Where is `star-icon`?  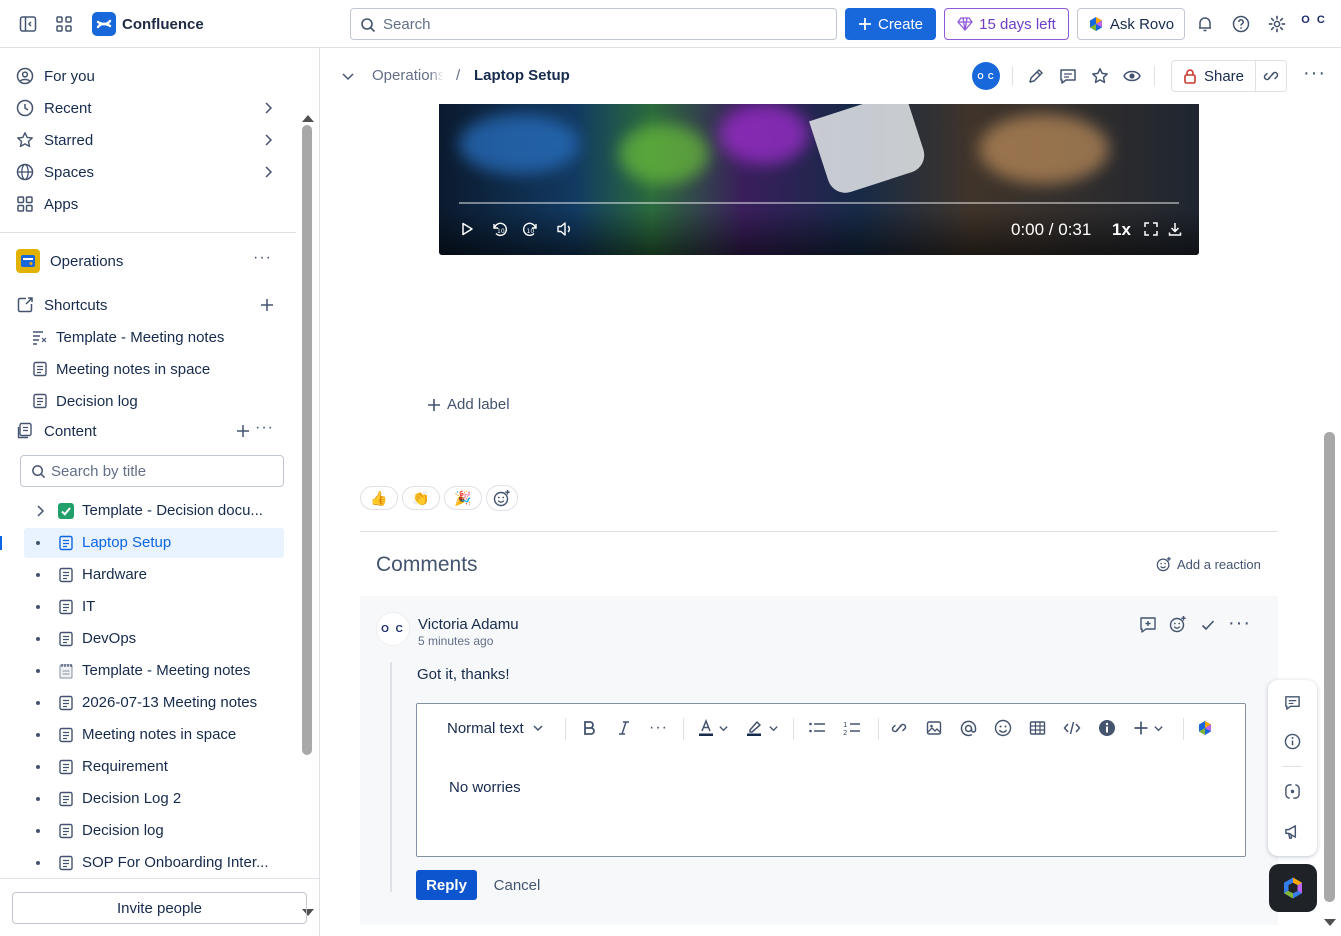
star-icon is located at coordinates (1100, 76).